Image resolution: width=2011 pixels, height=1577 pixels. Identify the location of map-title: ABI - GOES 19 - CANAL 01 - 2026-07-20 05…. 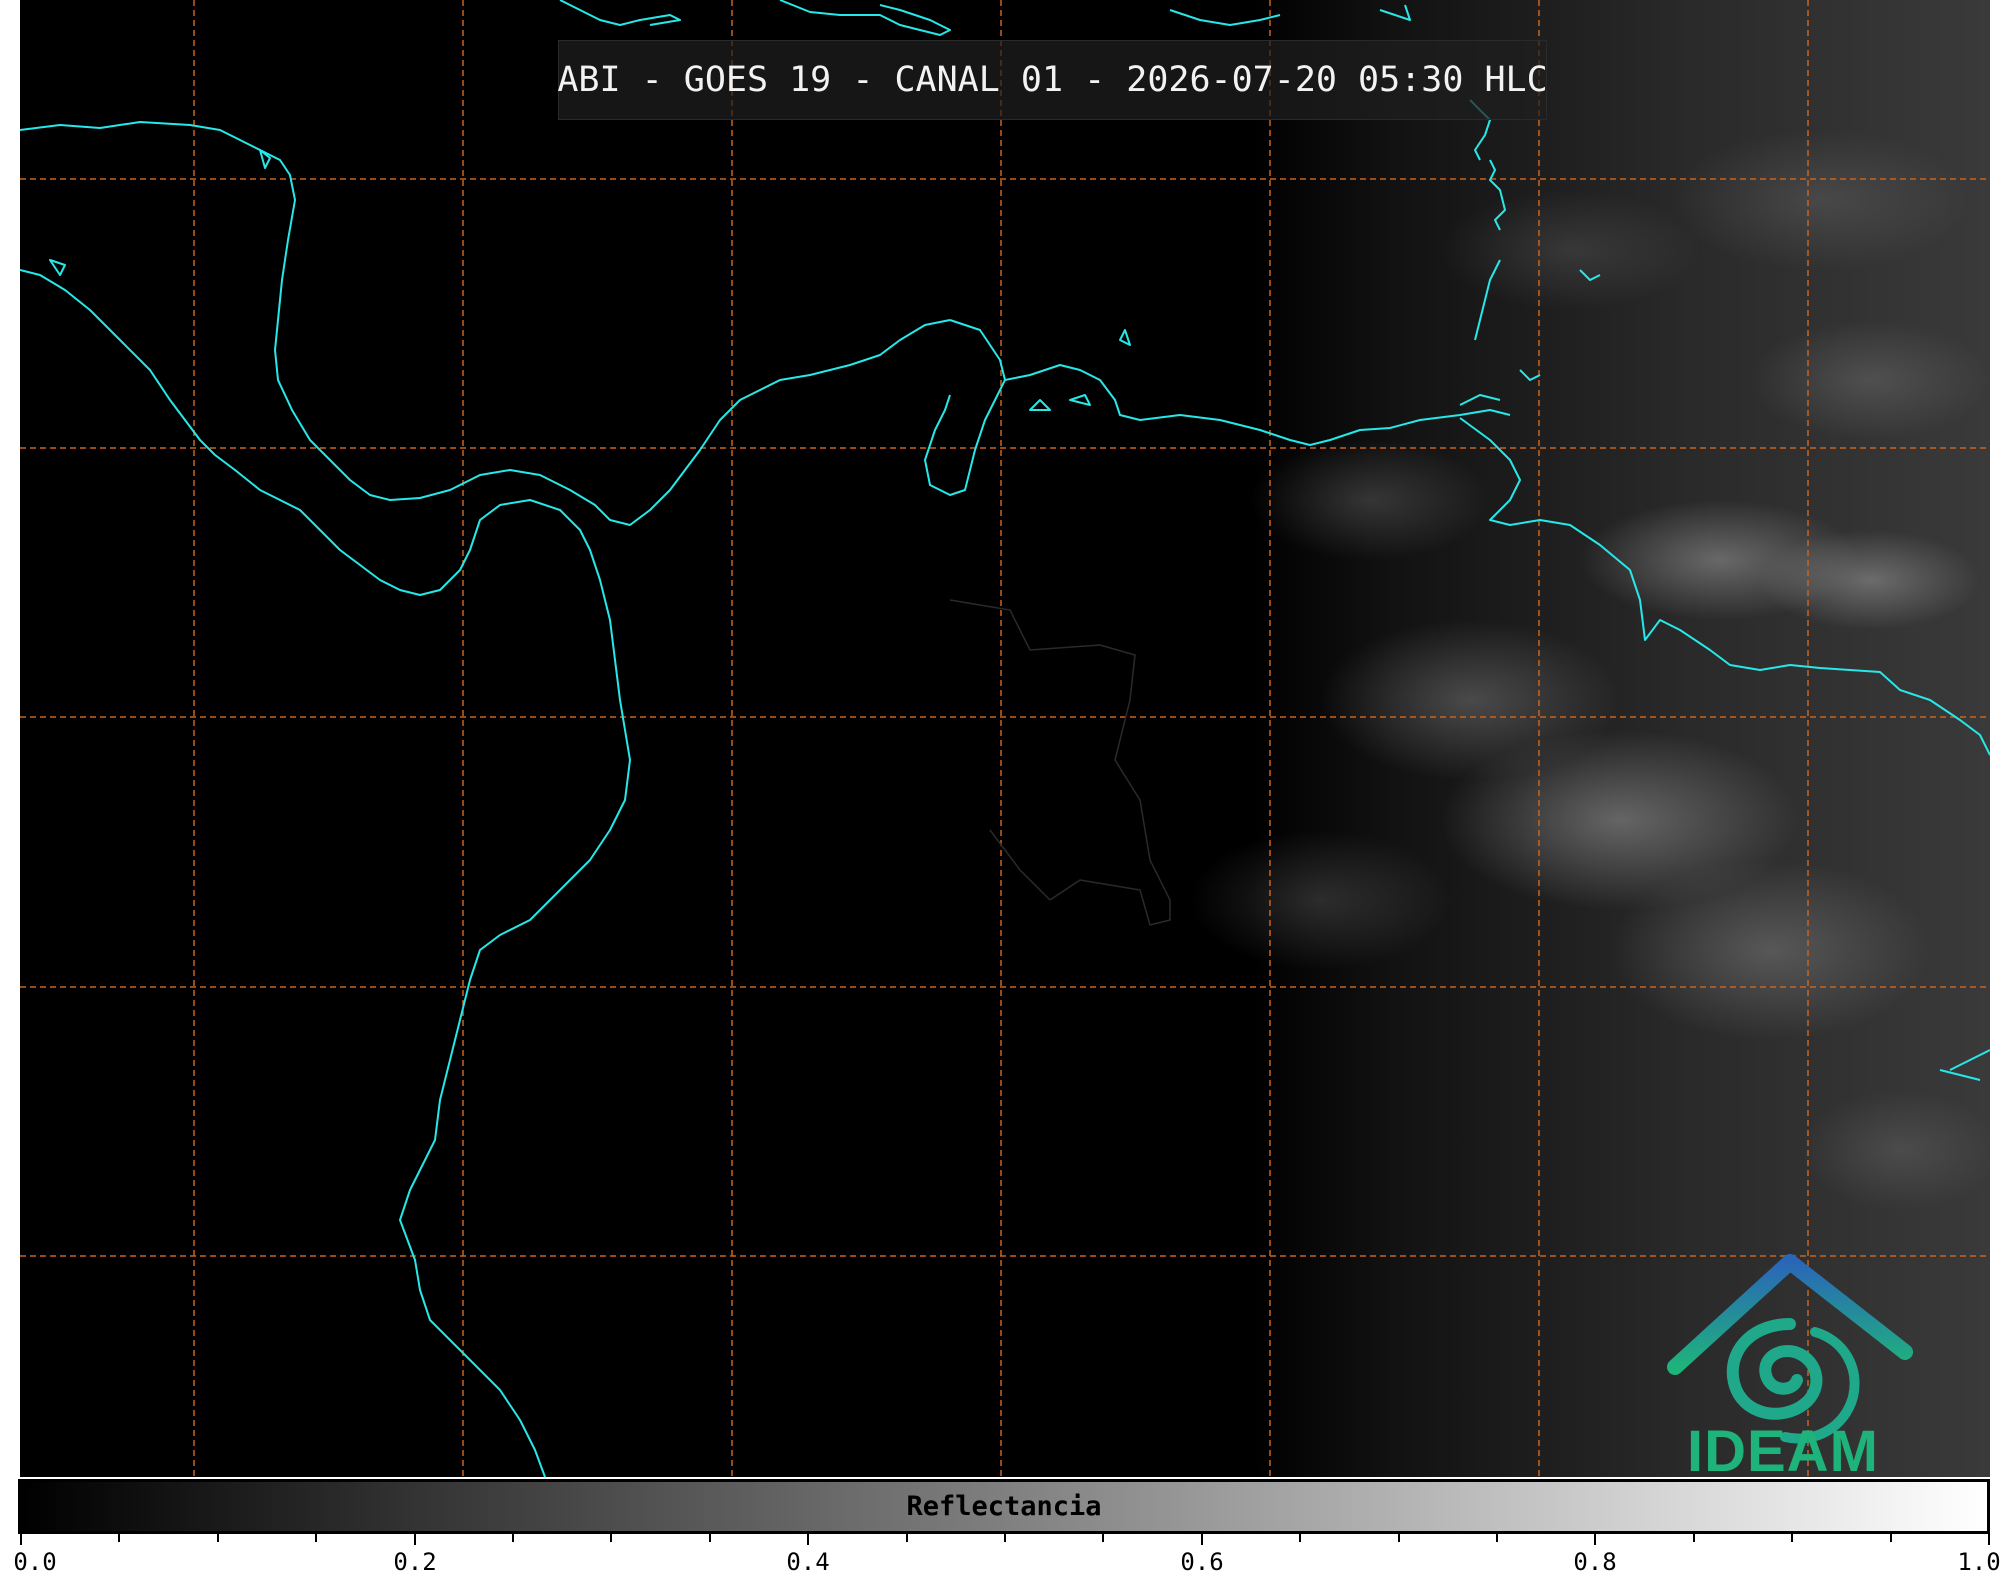
(1052, 80).